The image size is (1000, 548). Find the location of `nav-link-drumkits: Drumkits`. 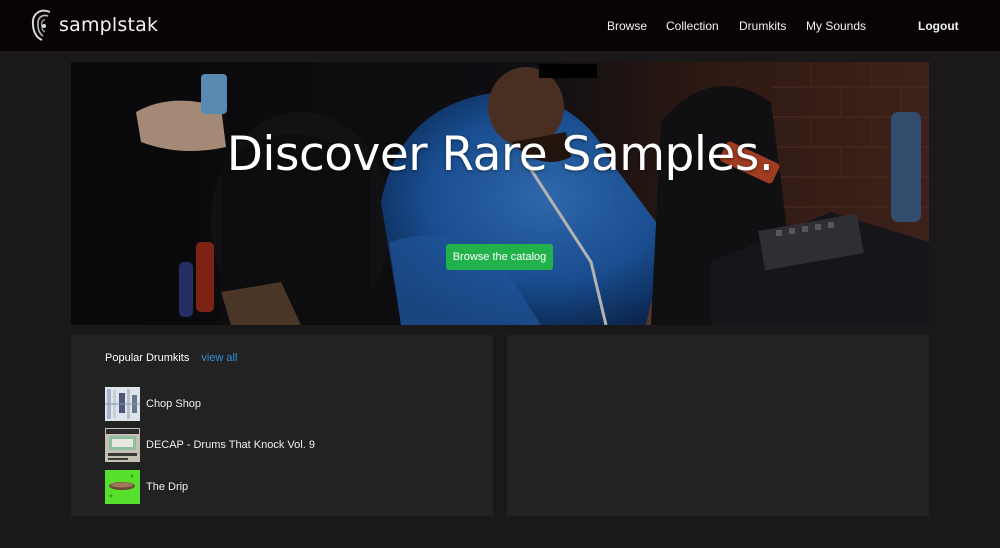

nav-link-drumkits: Drumkits is located at coordinates (762, 26).